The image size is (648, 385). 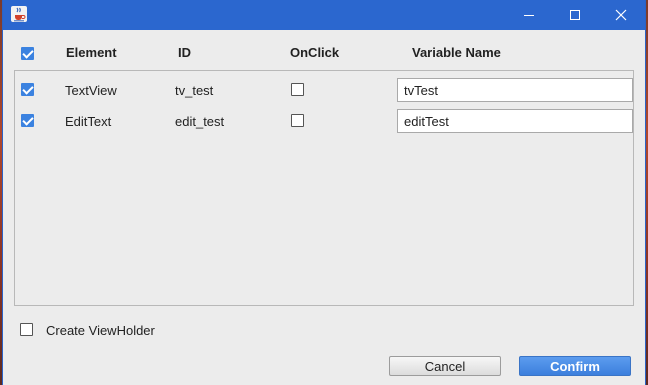 I want to click on header-onclick: OnClick, so click(x=315, y=52).